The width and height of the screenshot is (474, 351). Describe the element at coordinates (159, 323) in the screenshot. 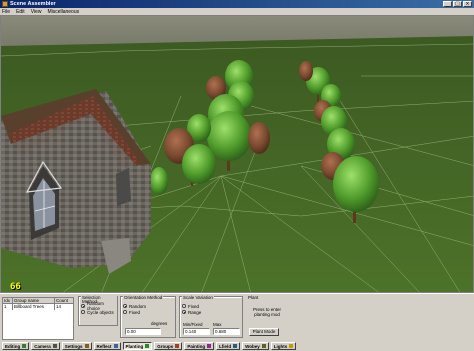

I see `degrees-label: degrees` at that location.